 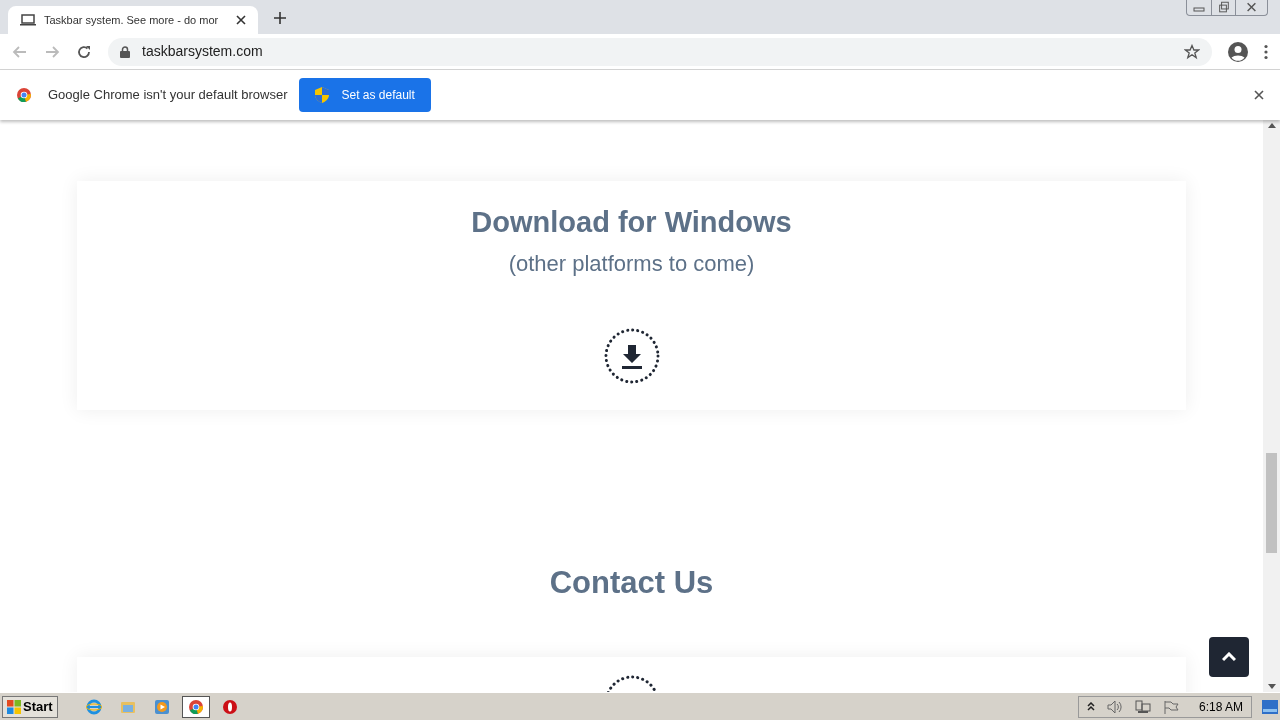 I want to click on infobar-message: Google Chrome isn't your default browser, so click(x=168, y=95).